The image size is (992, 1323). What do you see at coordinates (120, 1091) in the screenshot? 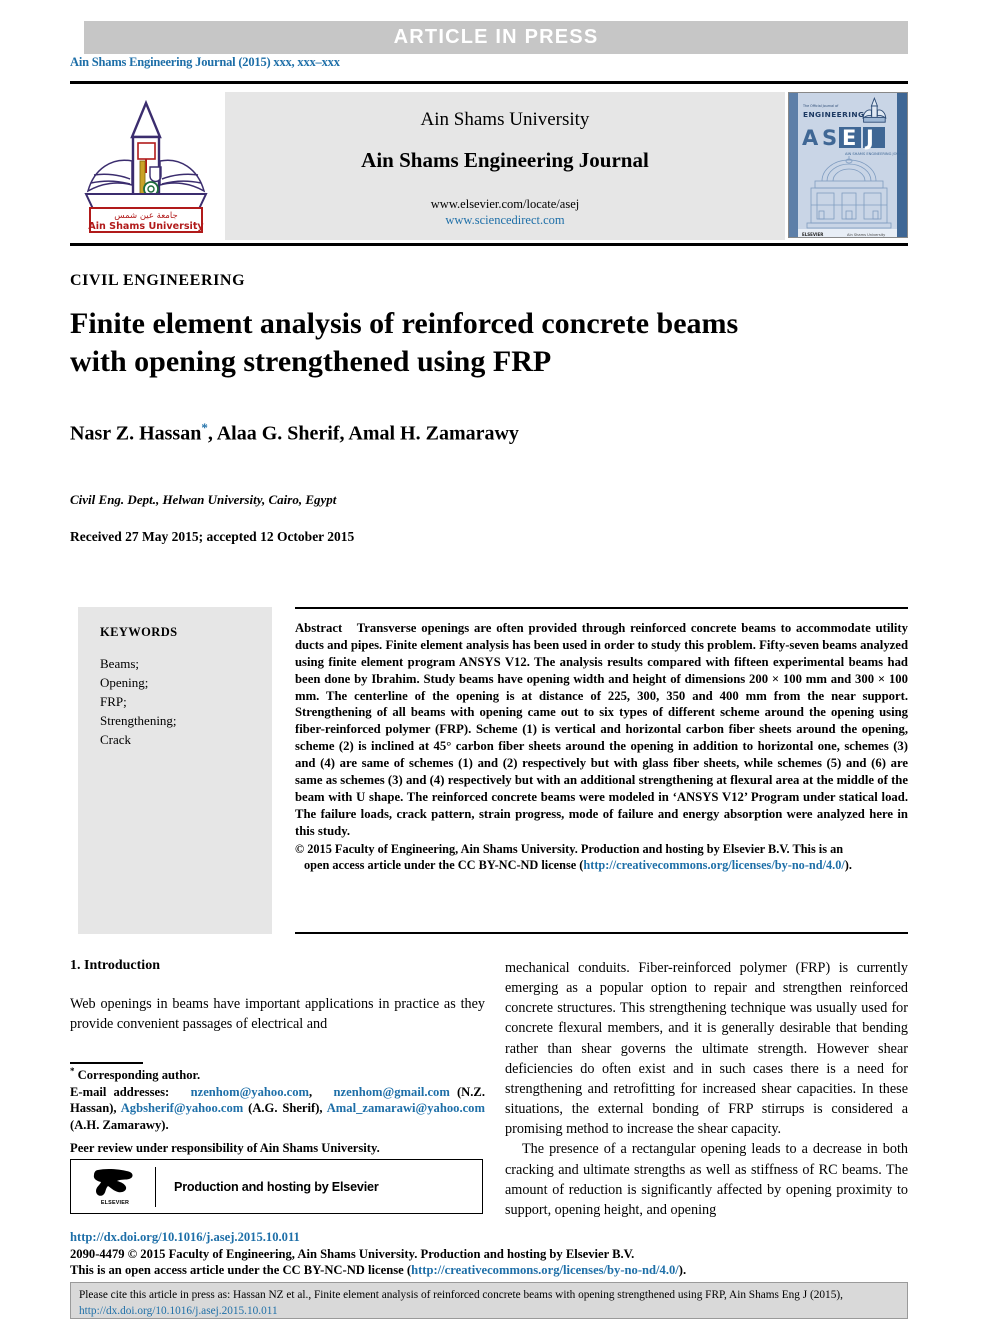
I see `email-label: E-mail addresses:` at bounding box center [120, 1091].